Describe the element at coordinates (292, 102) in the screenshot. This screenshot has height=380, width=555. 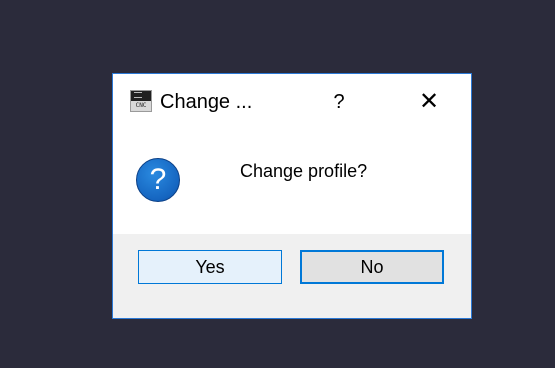
I see `dialog-titlebar: CNC Change ... ? ✕` at that location.